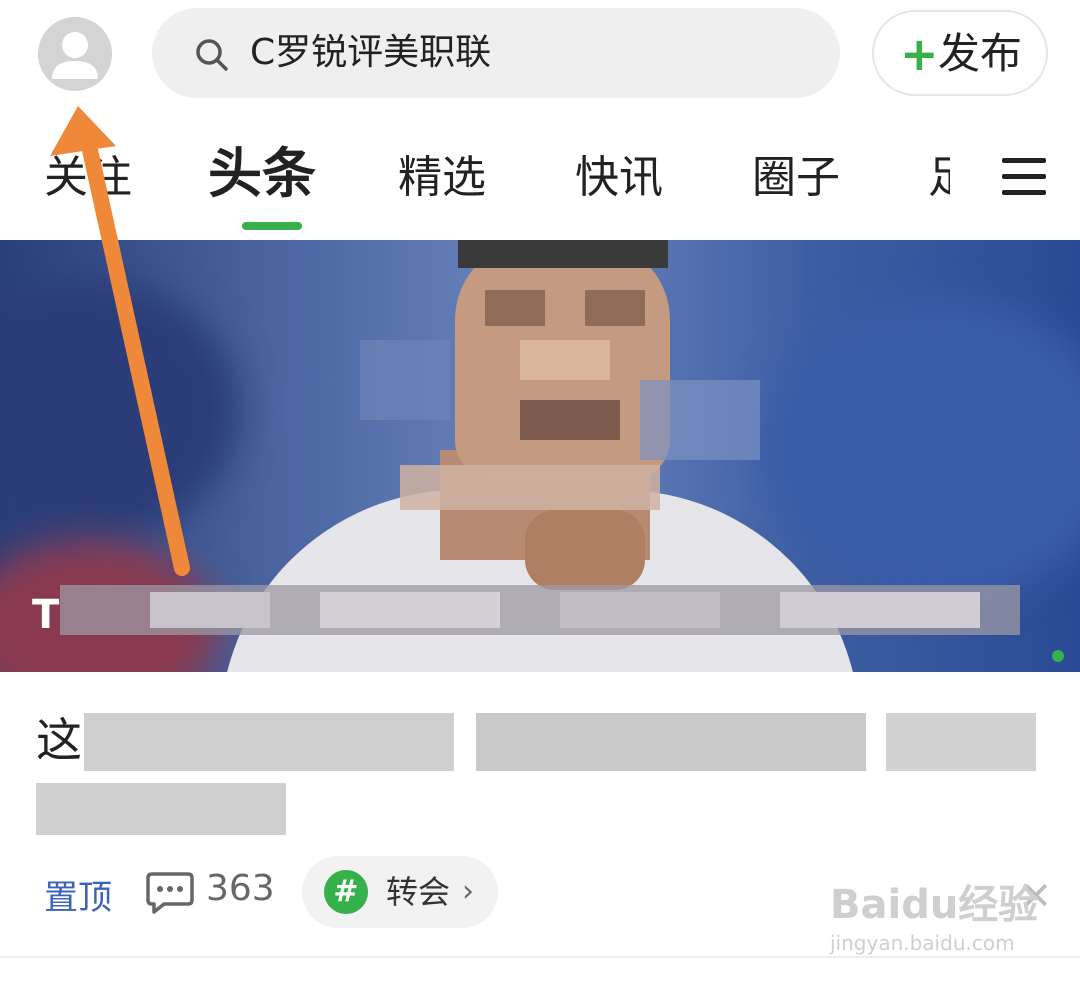  What do you see at coordinates (934, 905) in the screenshot?
I see `watermark-brand: Baidu经验` at bounding box center [934, 905].